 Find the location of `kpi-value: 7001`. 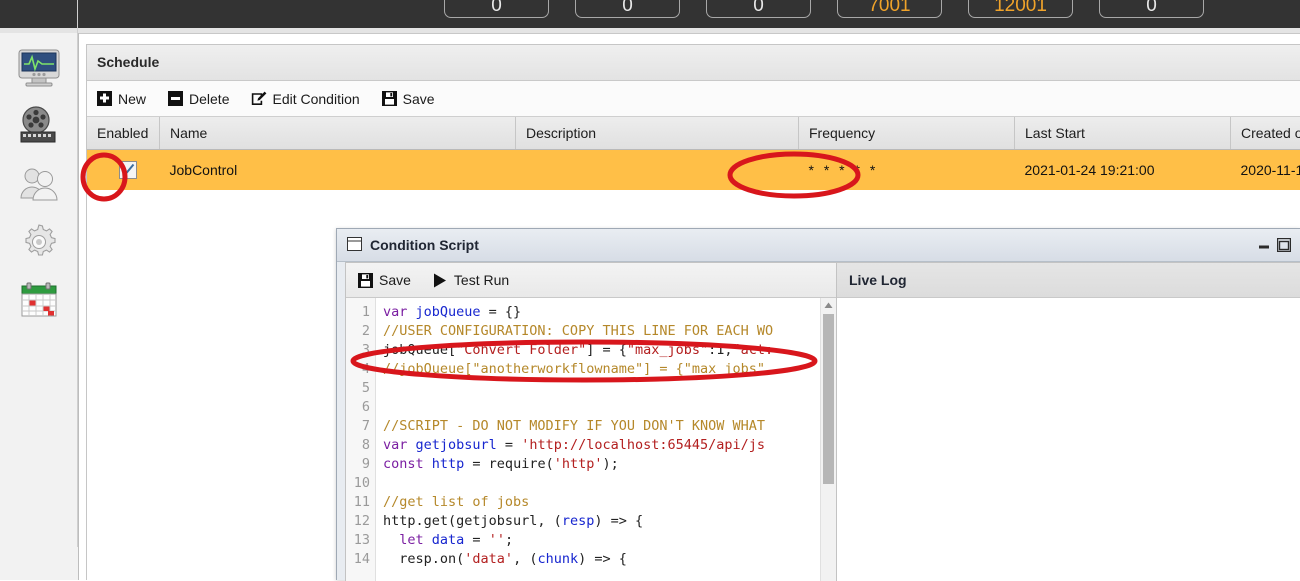

kpi-value: 7001 is located at coordinates (889, 7).